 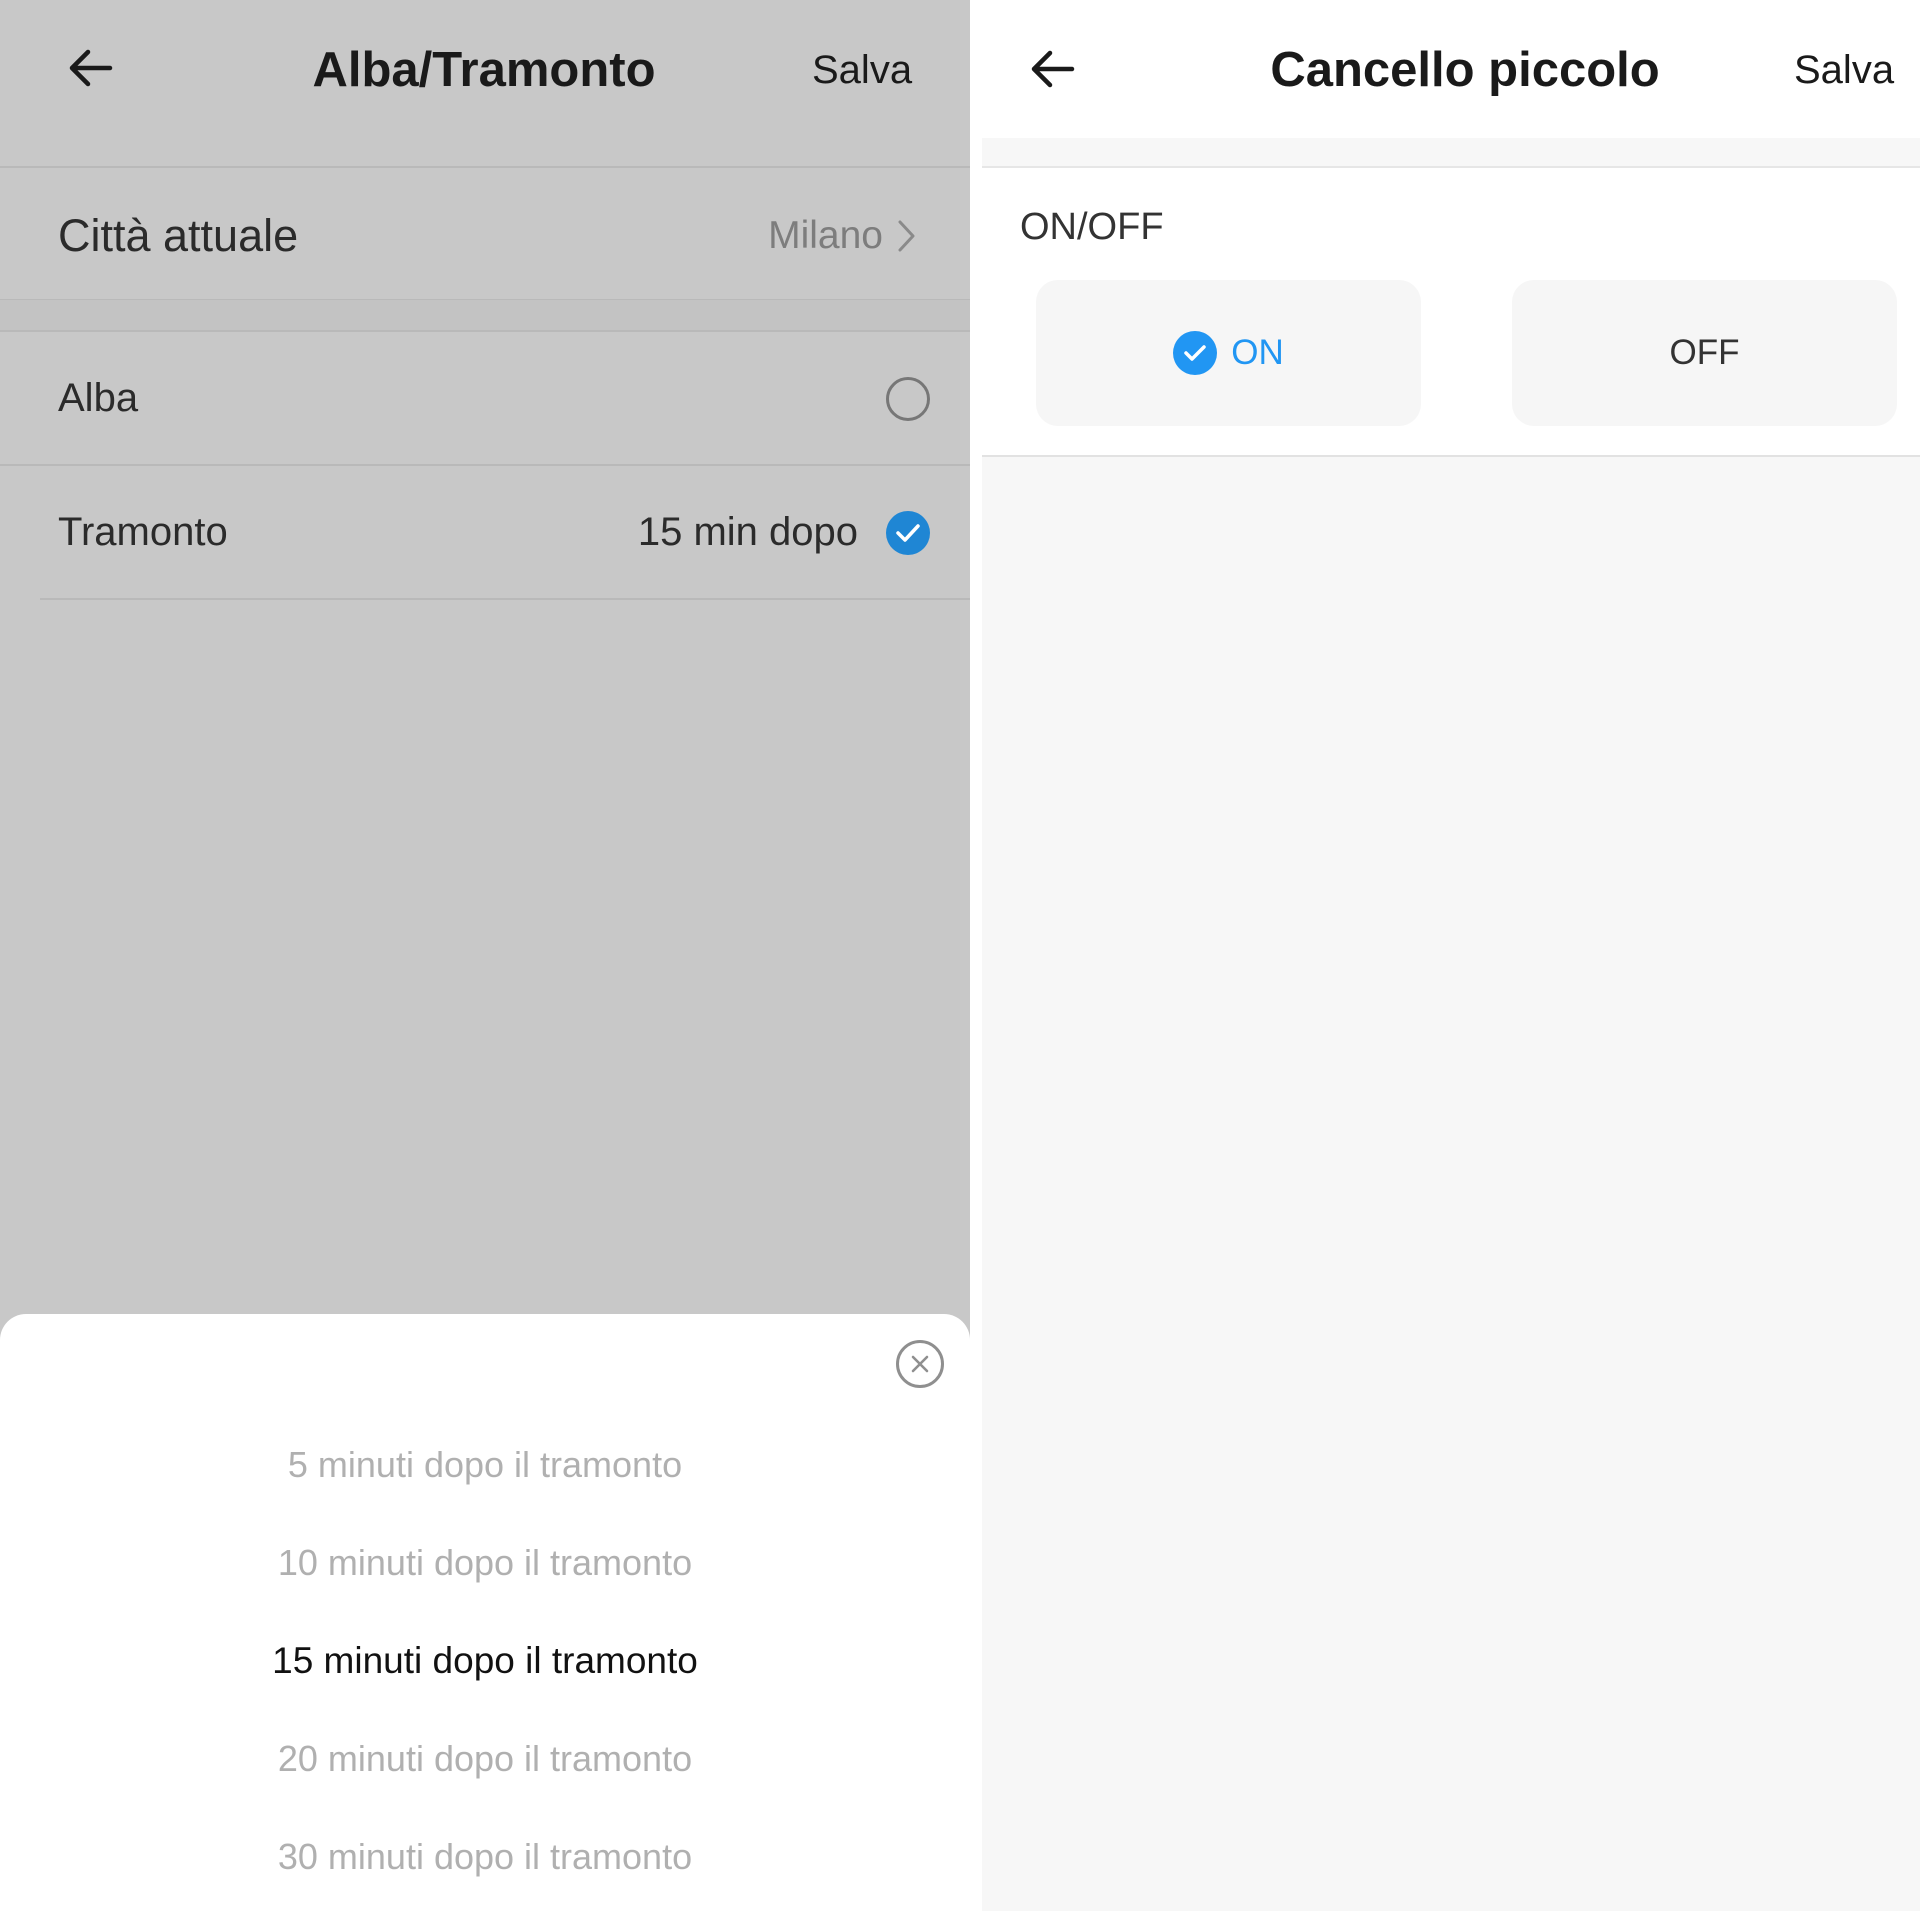 I want to click on picker-option-selected: 15 minuti dopo il tramonto, so click(x=485, y=1661).